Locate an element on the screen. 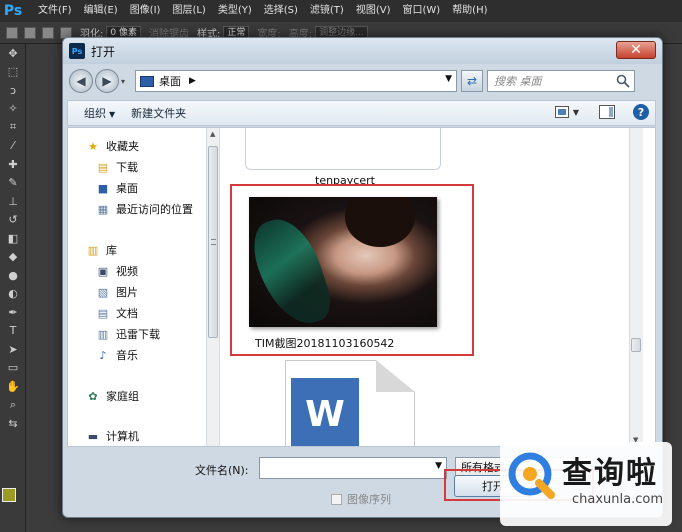 This screenshot has width=682, height=532. marquee-preset-icon is located at coordinates (12, 32).